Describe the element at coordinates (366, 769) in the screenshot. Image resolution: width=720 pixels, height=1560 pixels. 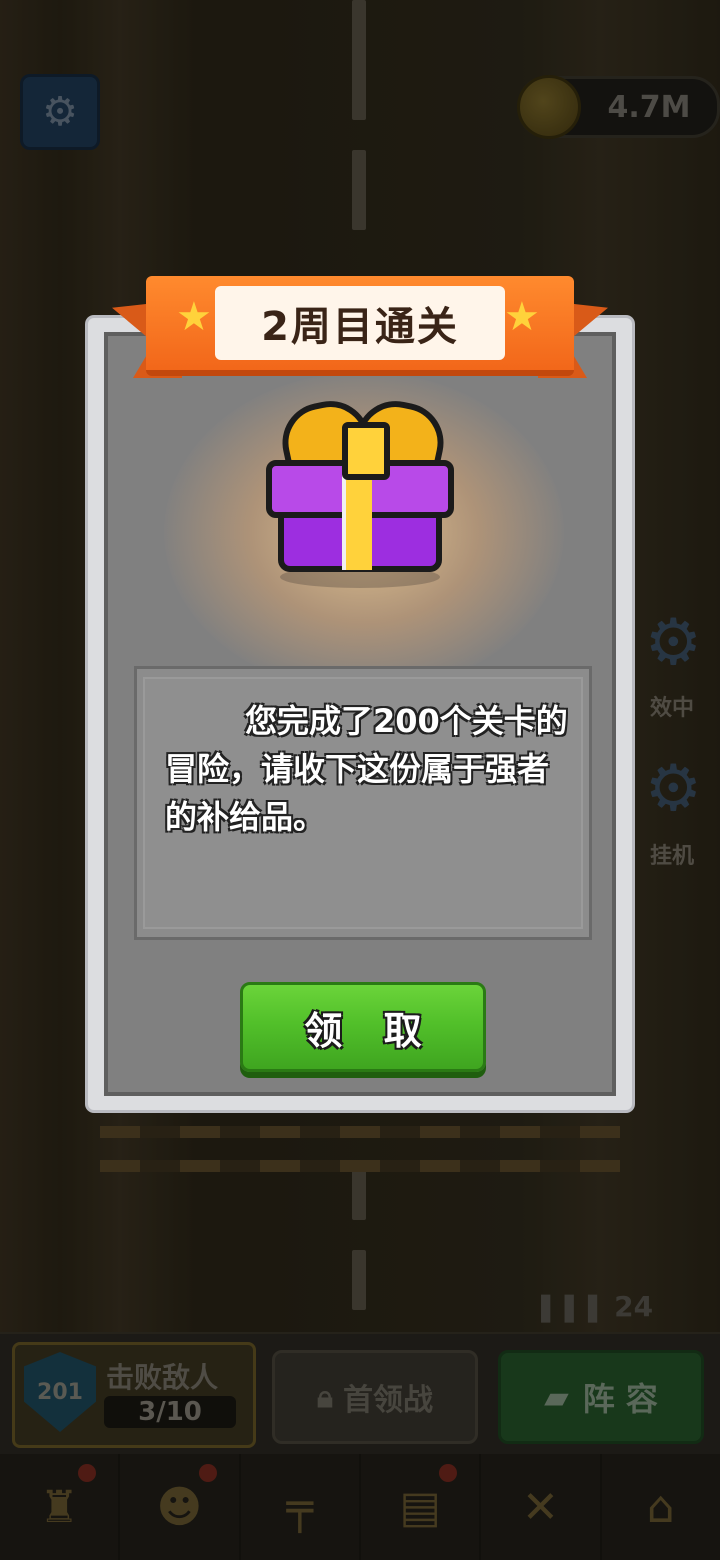
I see `reward-message: 您完成了200个关卡的冒险，请收下这份属于强者的补给品。` at that location.